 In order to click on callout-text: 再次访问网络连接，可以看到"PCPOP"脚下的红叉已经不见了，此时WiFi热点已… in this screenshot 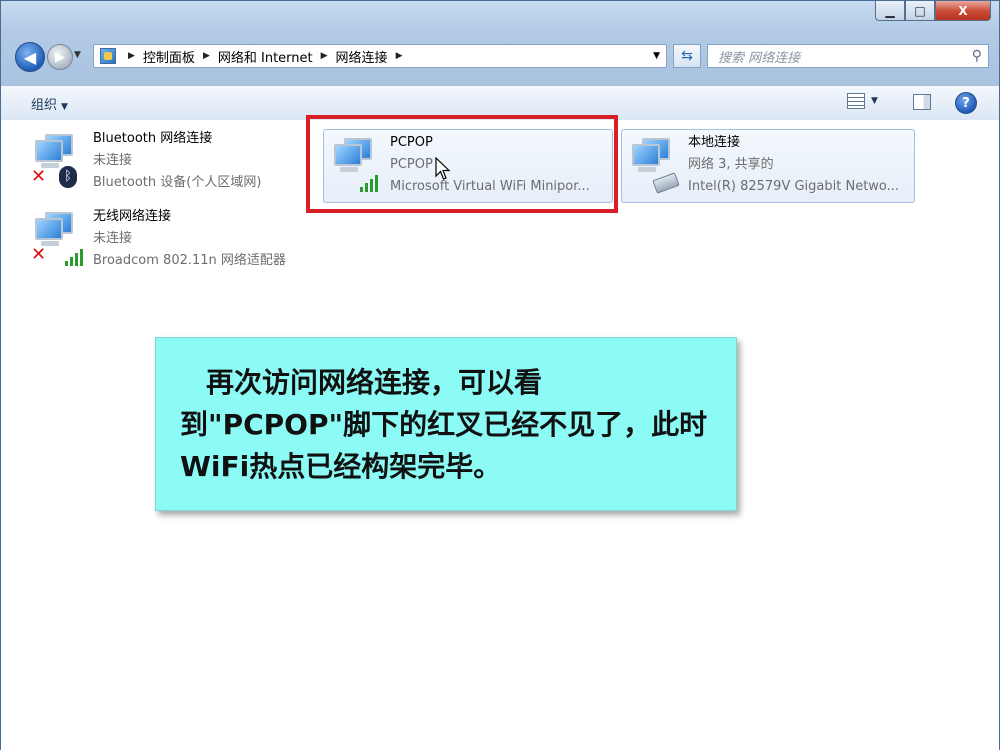, I will do `click(444, 424)`.